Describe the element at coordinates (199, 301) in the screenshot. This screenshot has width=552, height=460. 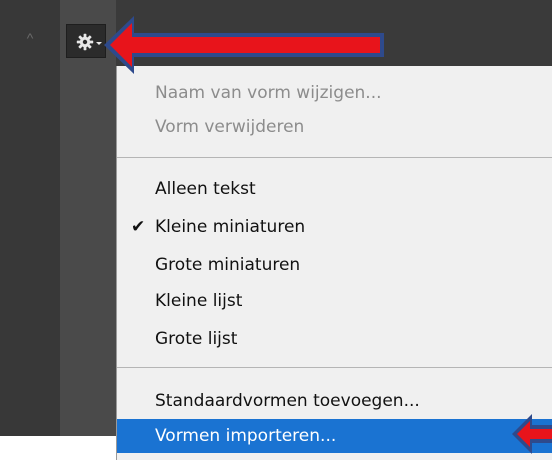
I see `menu-item-label: Kleine lijst` at that location.